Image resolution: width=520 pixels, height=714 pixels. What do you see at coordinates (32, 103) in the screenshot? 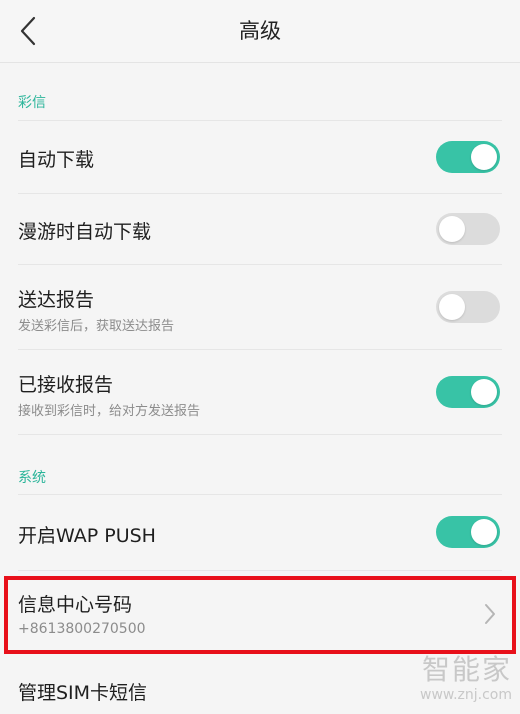
I see `section-header-mms: 彩信` at bounding box center [32, 103].